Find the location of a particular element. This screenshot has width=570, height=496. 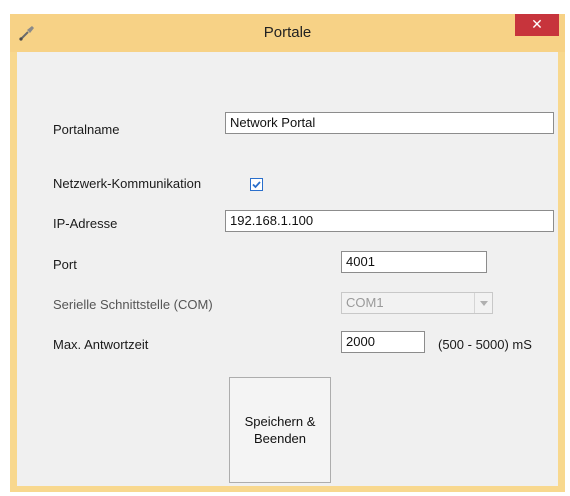

ip-address-label: IP-Adresse is located at coordinates (85, 223).